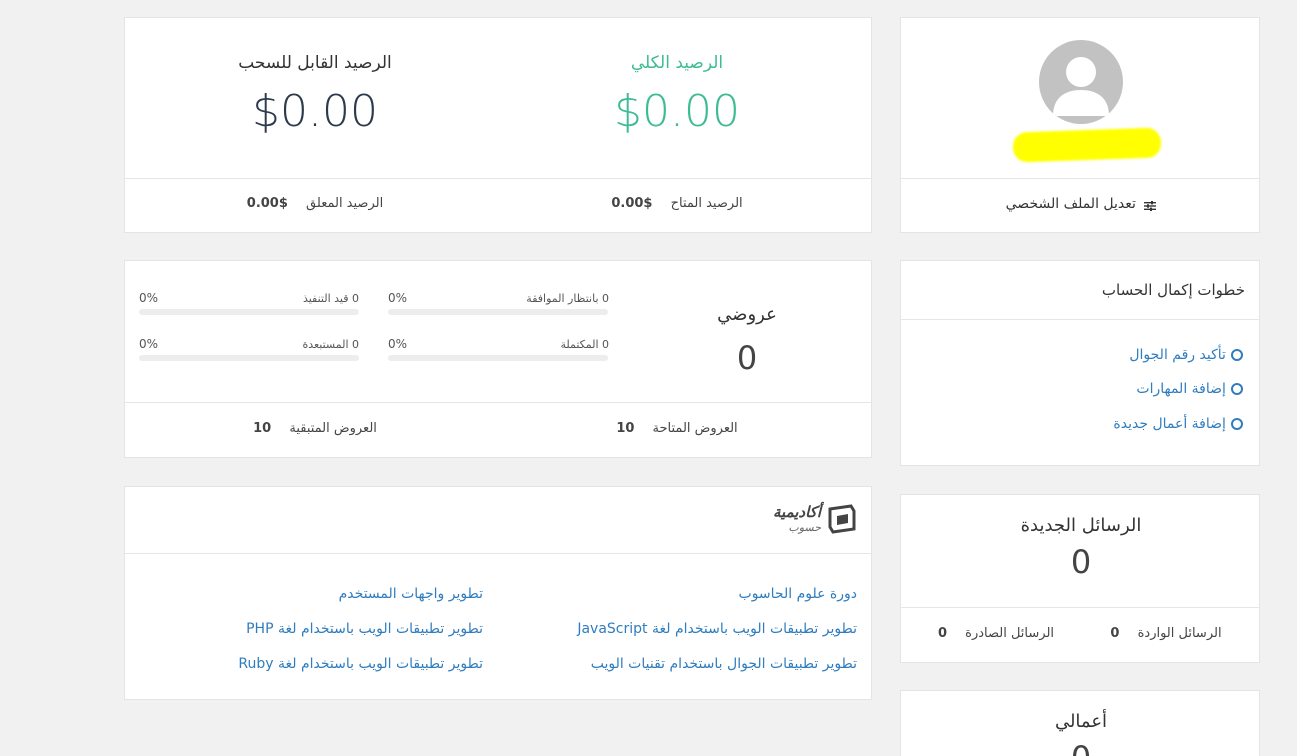 The image size is (1297, 756). I want to click on step-add-skills-label: إضافة المهارات, so click(1181, 389).